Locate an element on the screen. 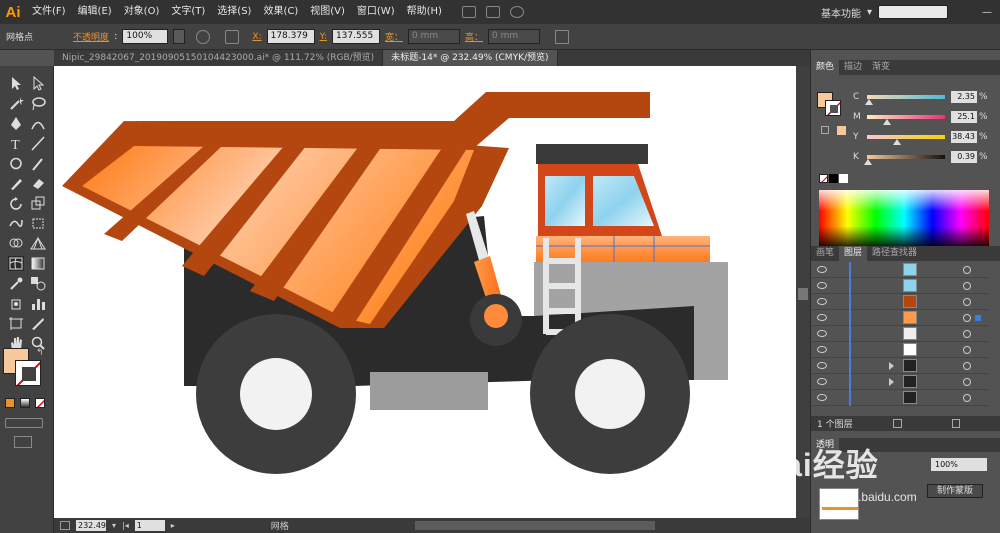 Image resolution: width=1000 pixels, height=533 pixels. rotate-tool-icon is located at coordinates (16, 203).